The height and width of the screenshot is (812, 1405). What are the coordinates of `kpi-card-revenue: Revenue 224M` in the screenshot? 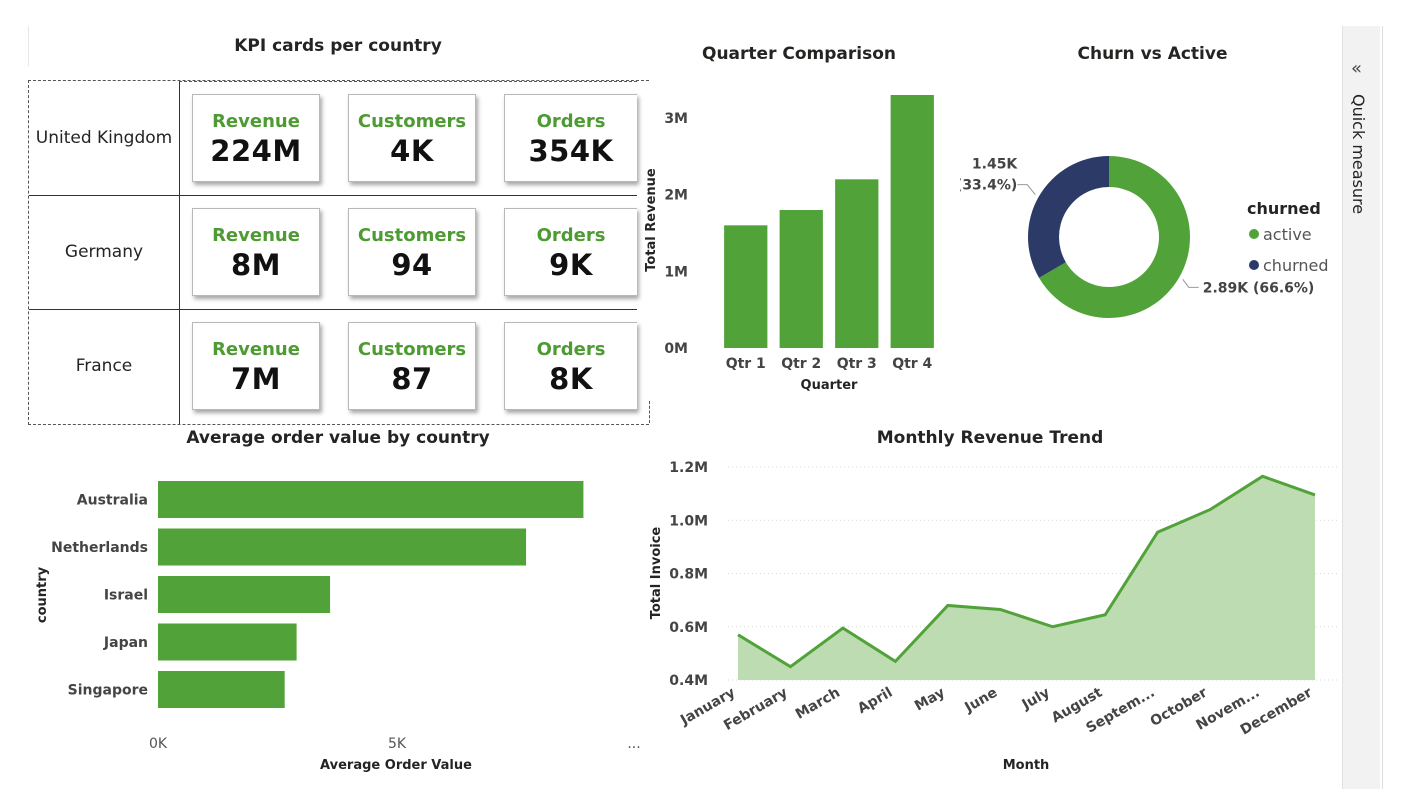 It's located at (256, 138).